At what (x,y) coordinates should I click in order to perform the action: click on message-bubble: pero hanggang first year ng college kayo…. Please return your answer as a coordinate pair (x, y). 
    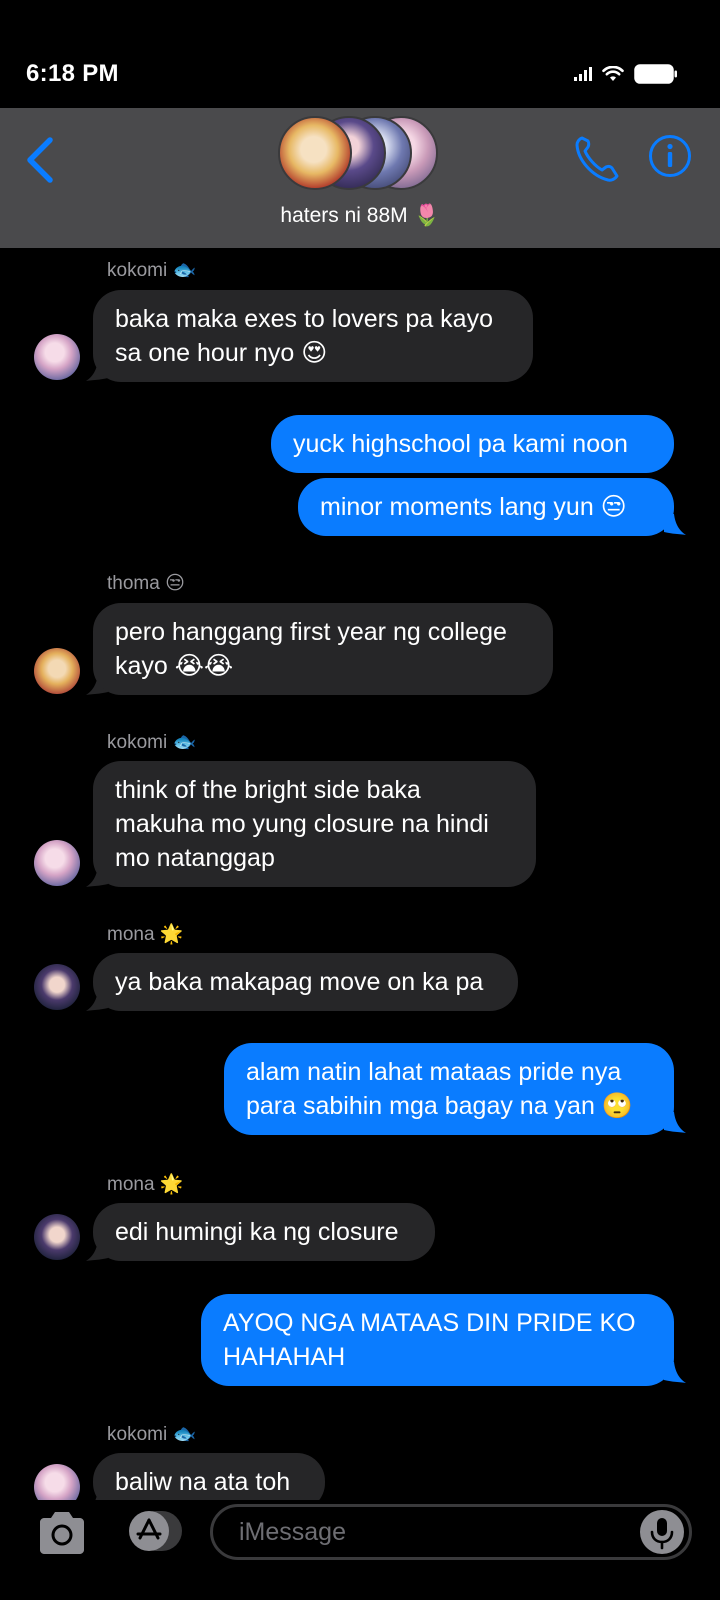
    Looking at the image, I should click on (323, 649).